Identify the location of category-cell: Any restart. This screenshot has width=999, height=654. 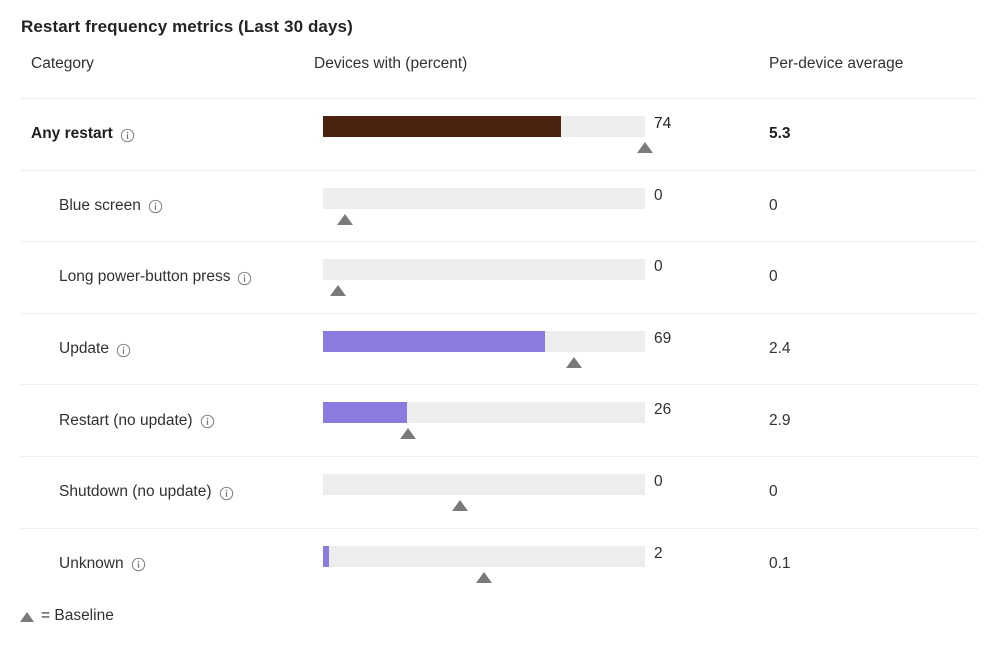
(83, 134).